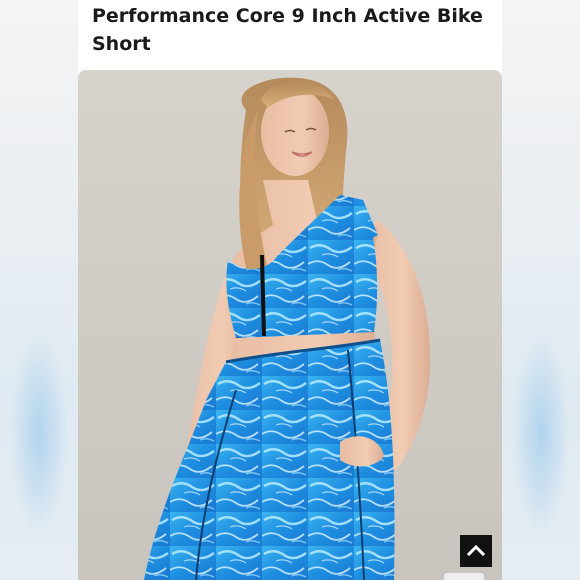 This screenshot has height=580, width=580. I want to click on chevron-up-icon, so click(476, 550).